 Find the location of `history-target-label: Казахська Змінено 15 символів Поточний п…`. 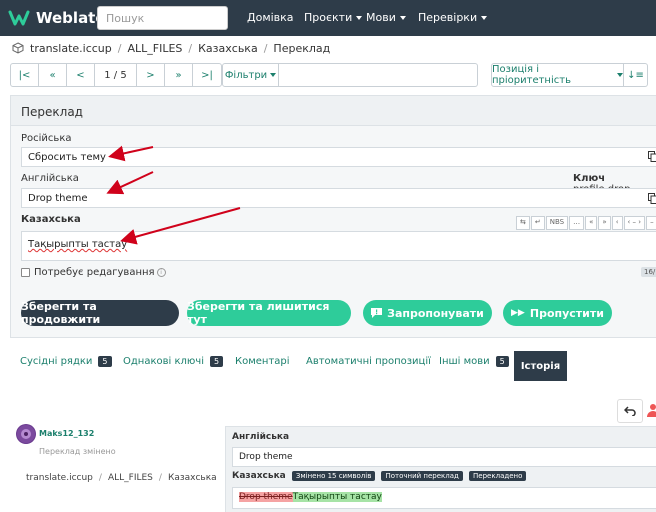

history-target-label: Казахська Змінено 15 символів Поточний п… is located at coordinates (379, 476).